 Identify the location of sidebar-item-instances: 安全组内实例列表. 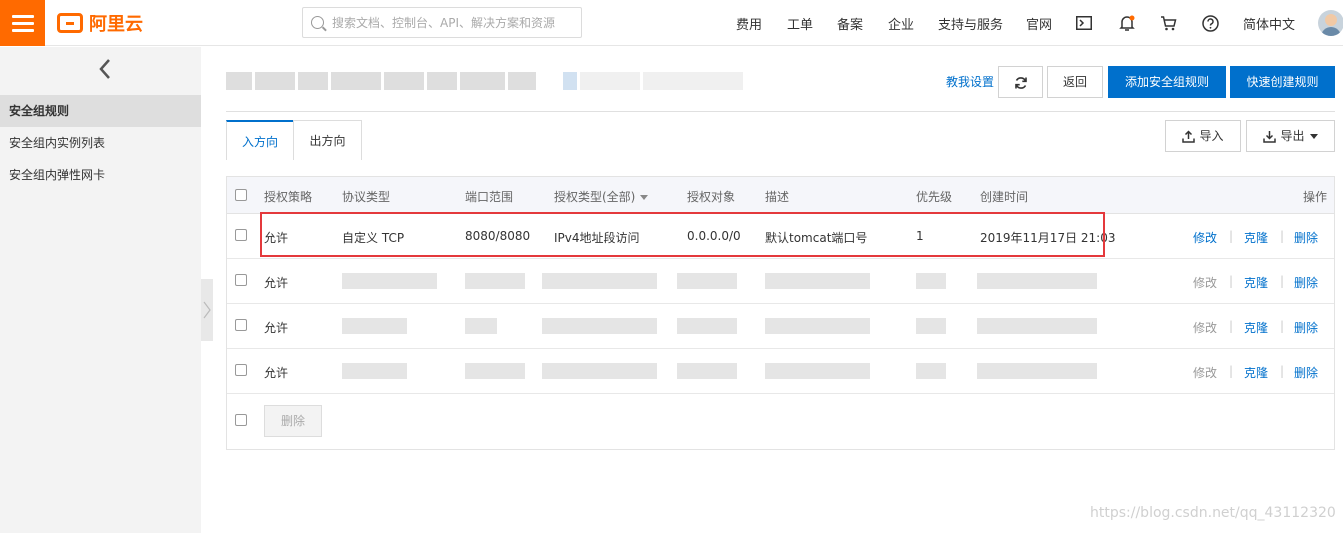
(100, 143).